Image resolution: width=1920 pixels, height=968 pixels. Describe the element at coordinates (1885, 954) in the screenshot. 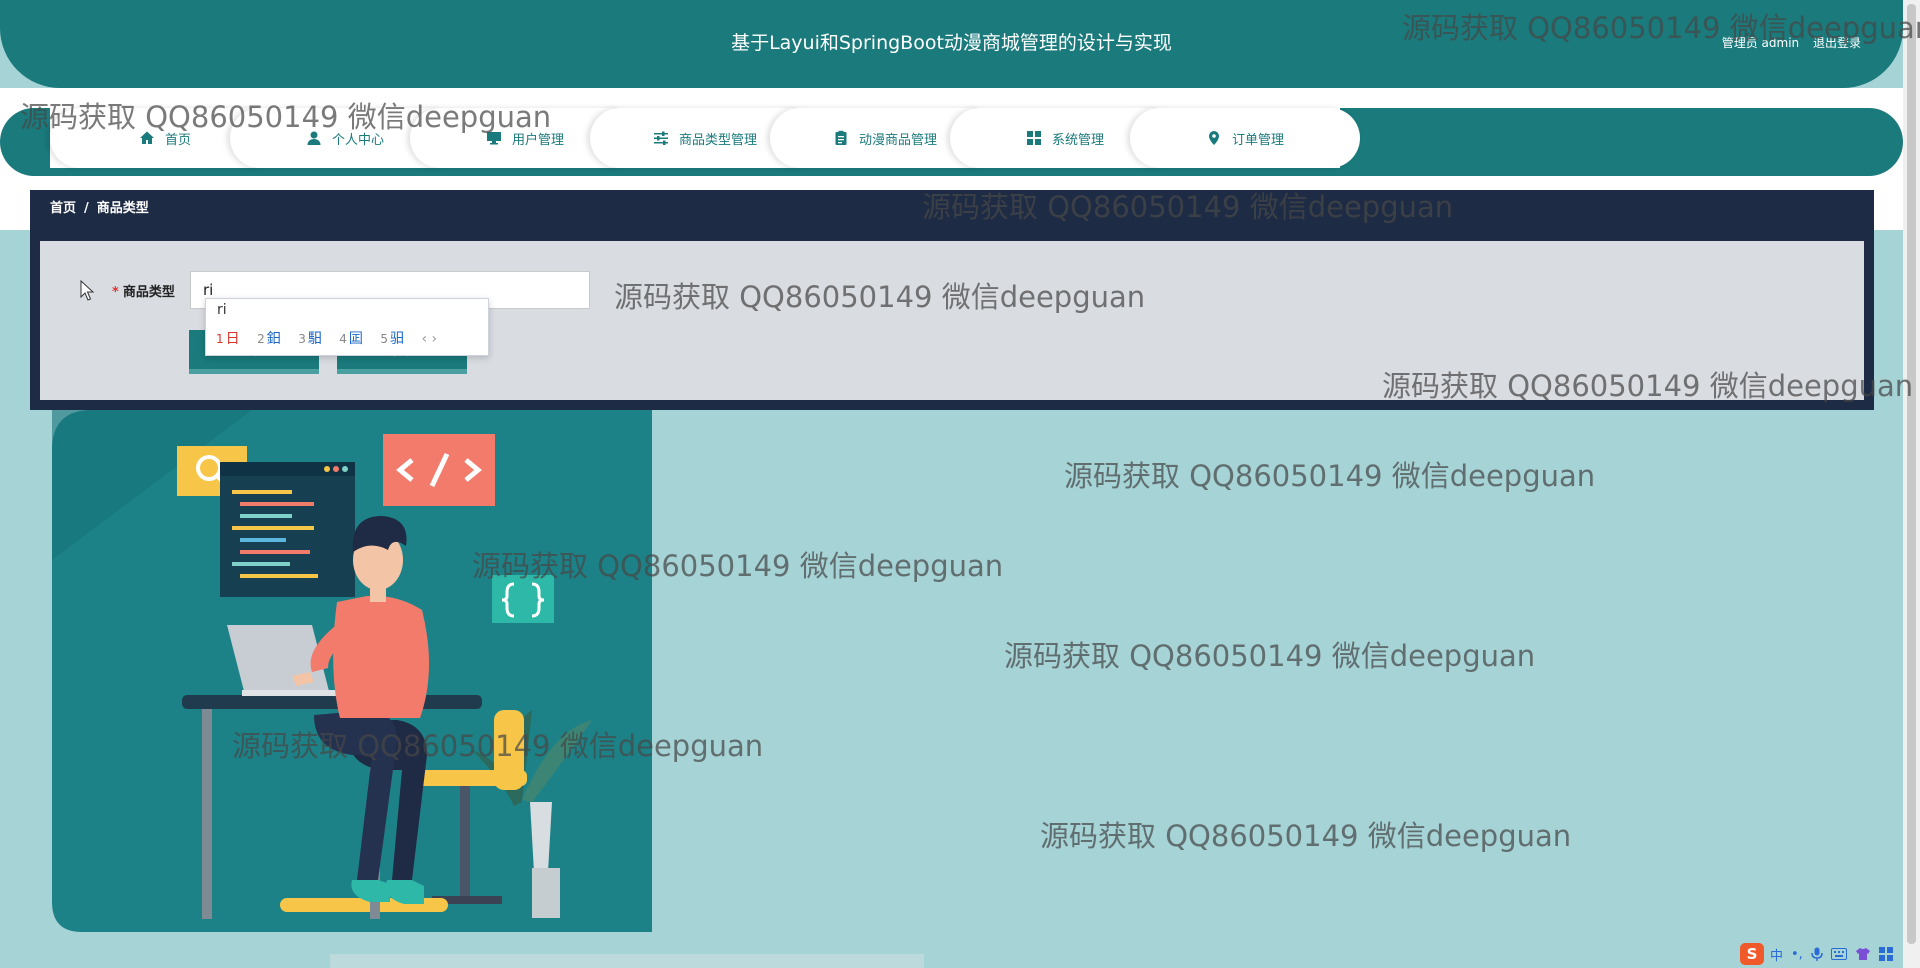

I see `apps-grid-icon` at that location.